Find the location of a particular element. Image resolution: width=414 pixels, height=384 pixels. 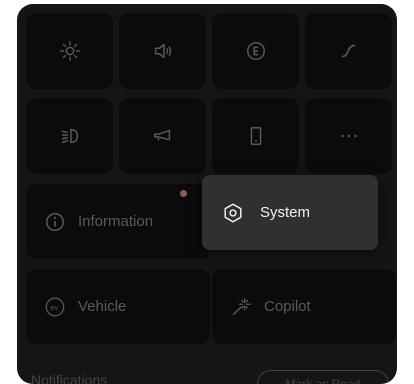

svg-text: ev is located at coordinates (54, 307).